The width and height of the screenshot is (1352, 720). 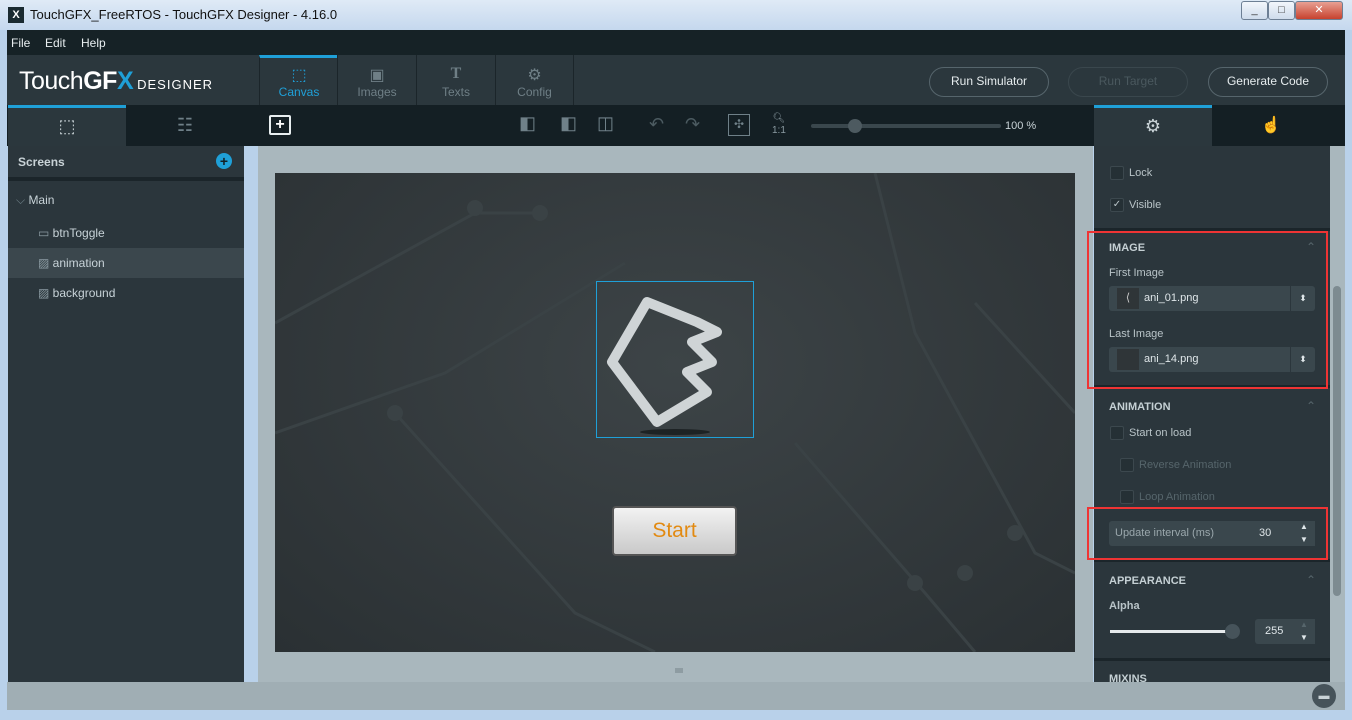 I want to click on appearance-section-title: APPEARANCE, so click(x=1148, y=581).